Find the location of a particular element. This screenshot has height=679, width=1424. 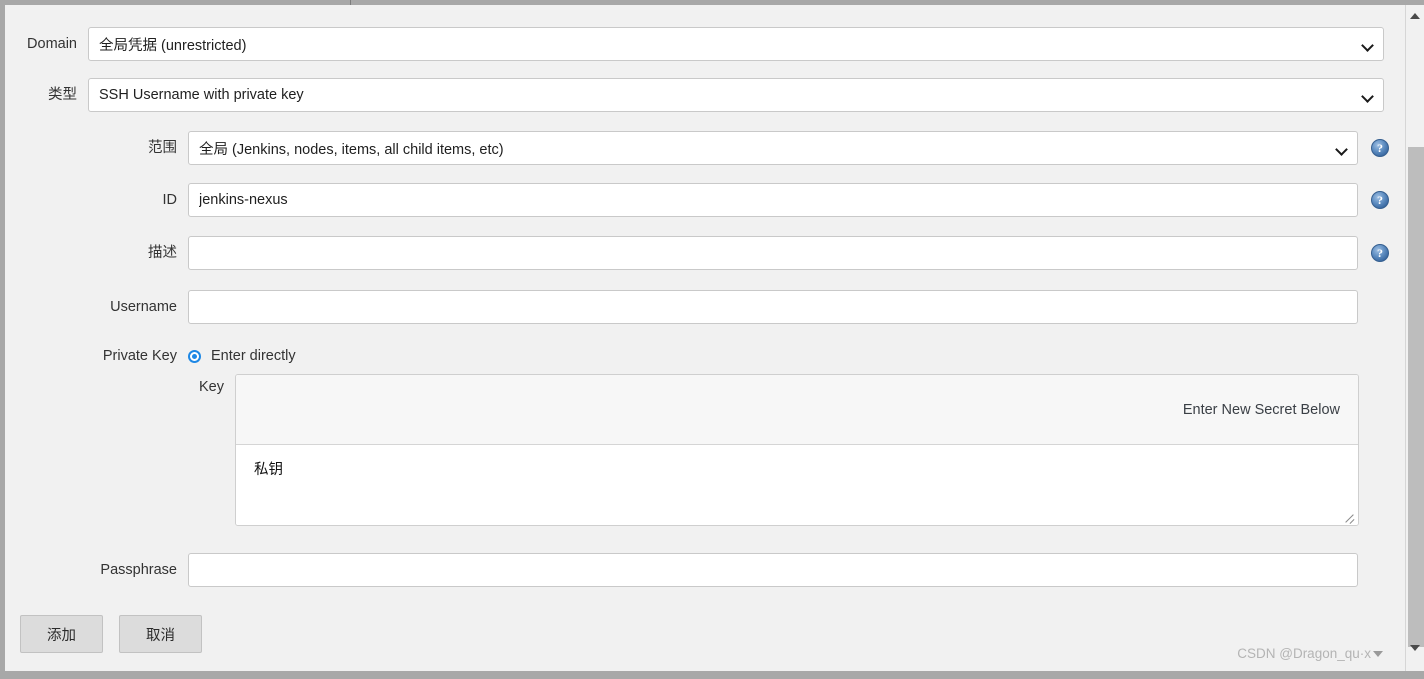

description-label: 描述 is located at coordinates (162, 253).